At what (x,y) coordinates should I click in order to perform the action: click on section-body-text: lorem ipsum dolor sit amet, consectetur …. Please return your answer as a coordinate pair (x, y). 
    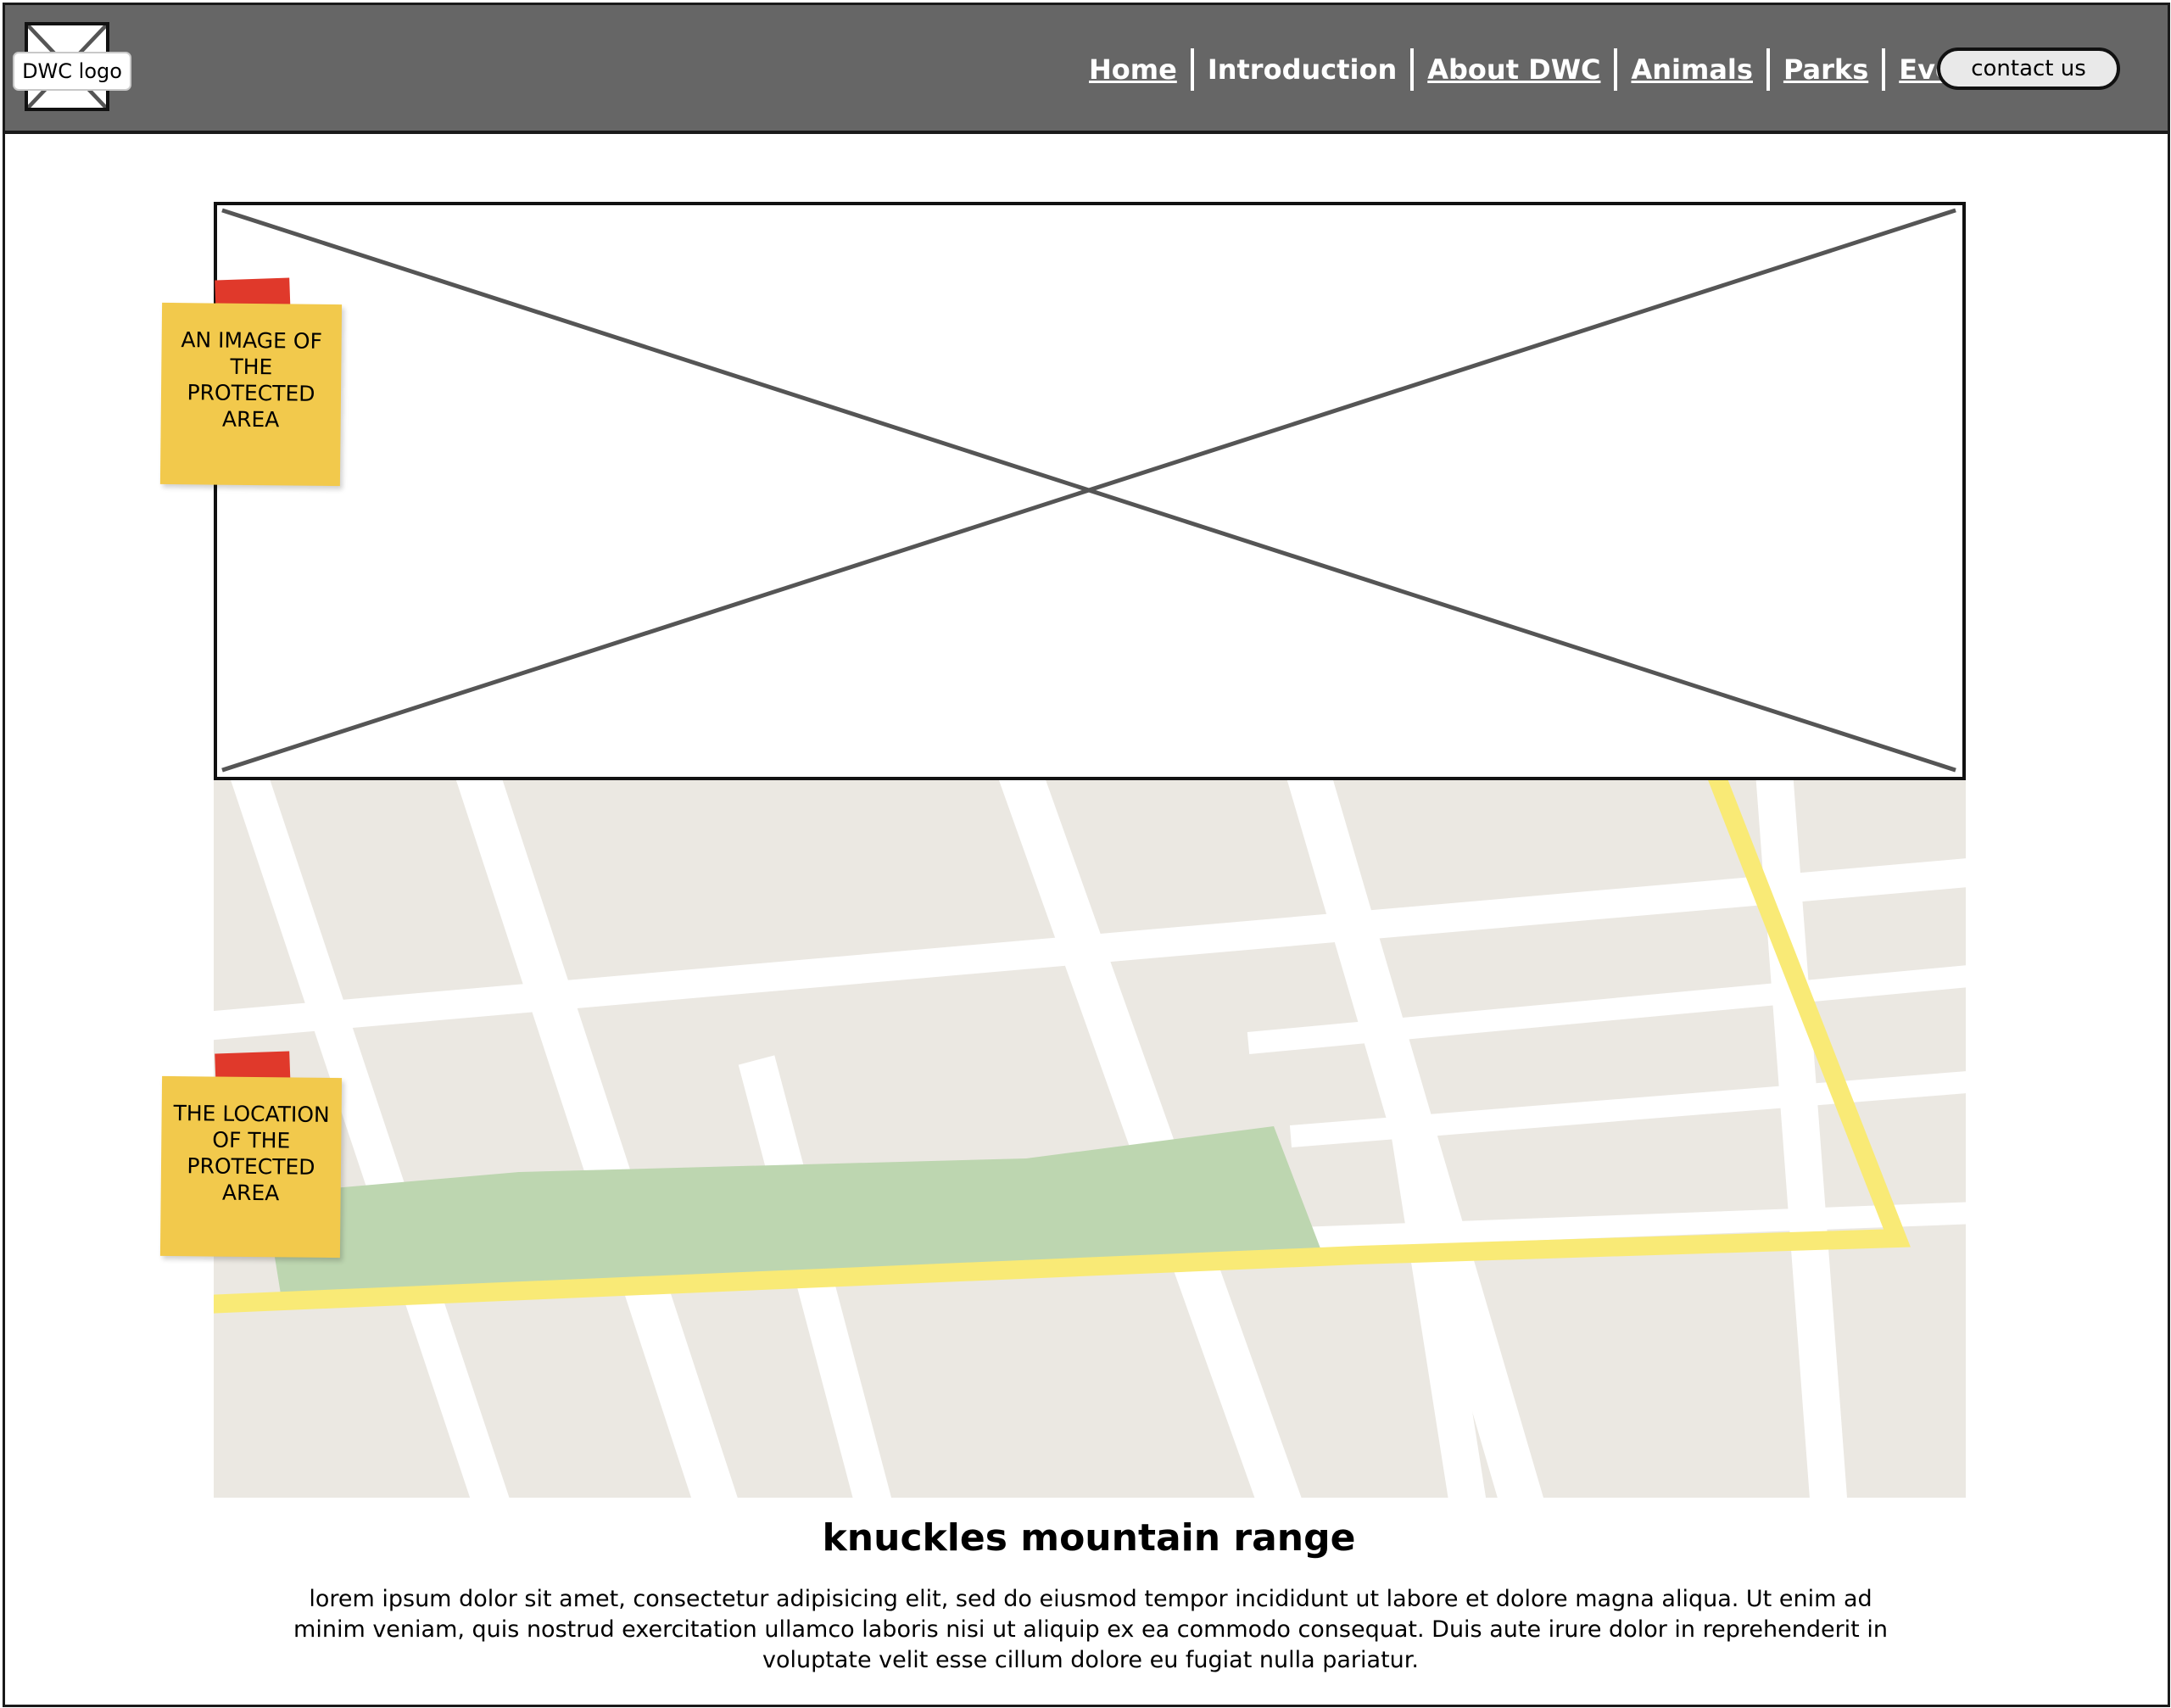
    Looking at the image, I should click on (1090, 1630).